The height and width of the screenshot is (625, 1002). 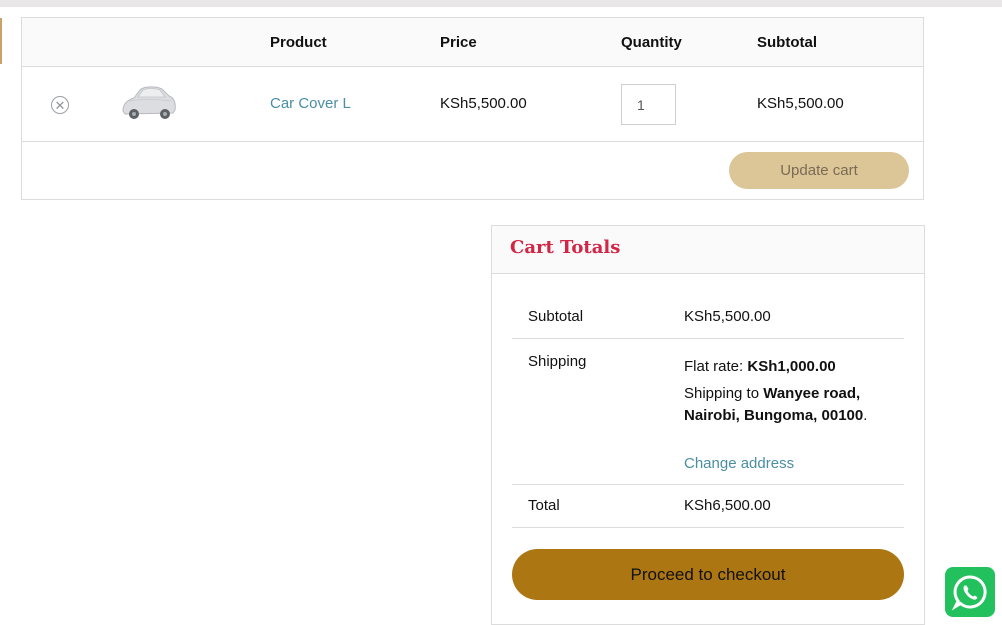 I want to click on product-name-link: Car Cover L, so click(x=310, y=103).